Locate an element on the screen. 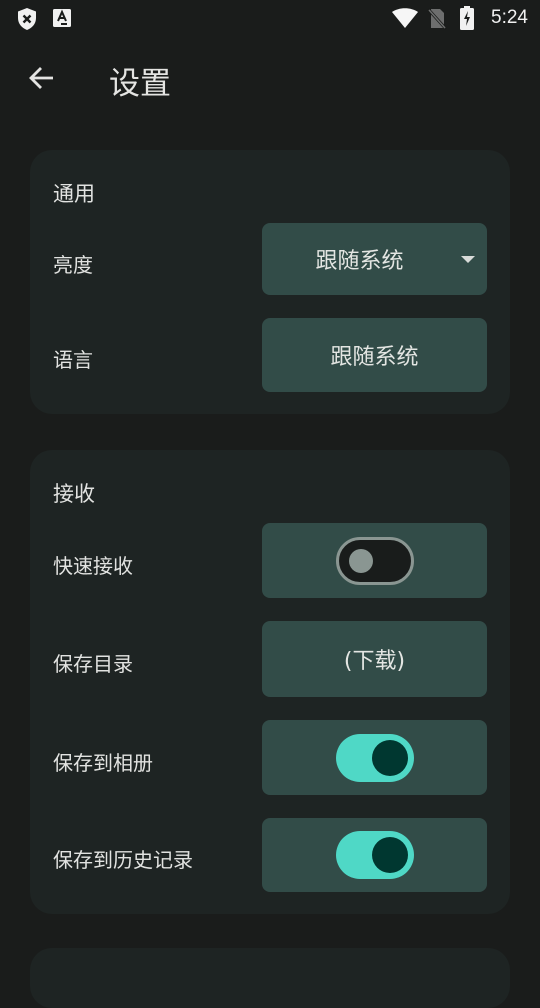 The width and height of the screenshot is (540, 1008). save-to-gallery-toggle is located at coordinates (374, 757).